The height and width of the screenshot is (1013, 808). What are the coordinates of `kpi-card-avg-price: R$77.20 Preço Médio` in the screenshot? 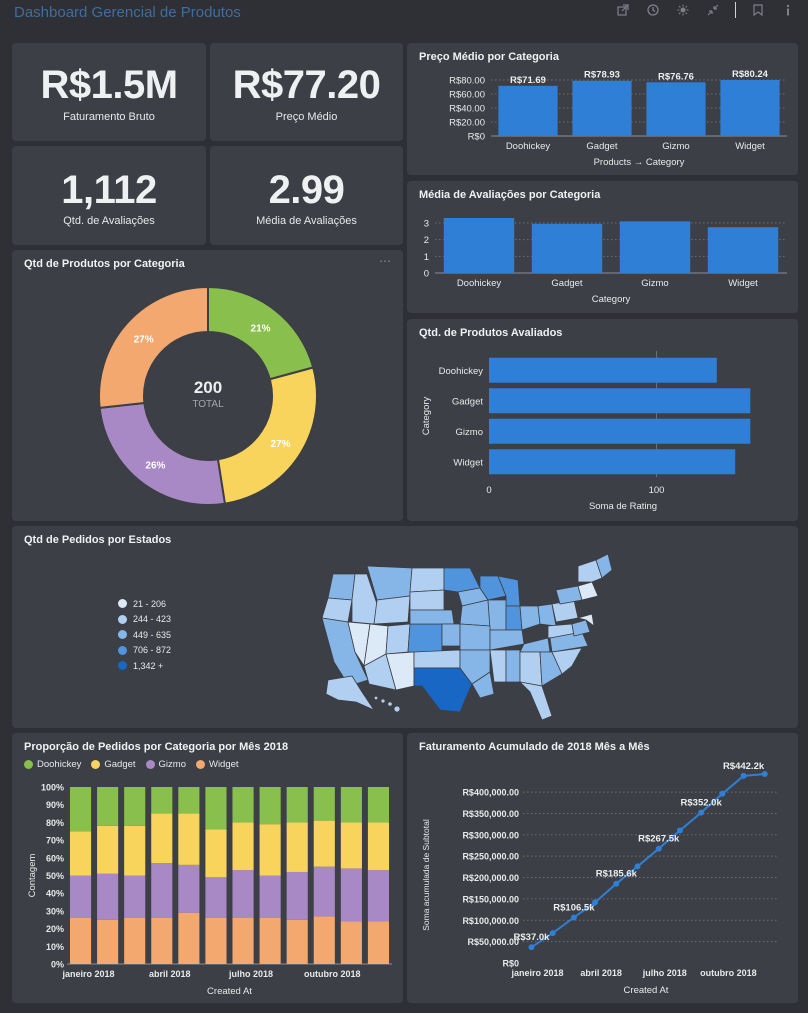 It's located at (306, 92).